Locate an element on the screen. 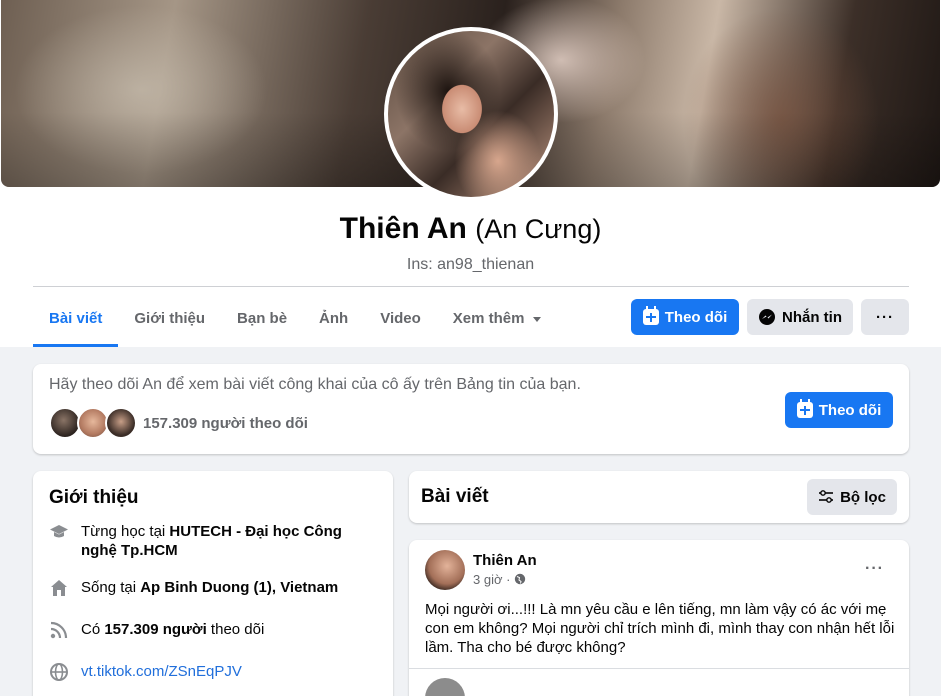  messenger-icon is located at coordinates (767, 317).